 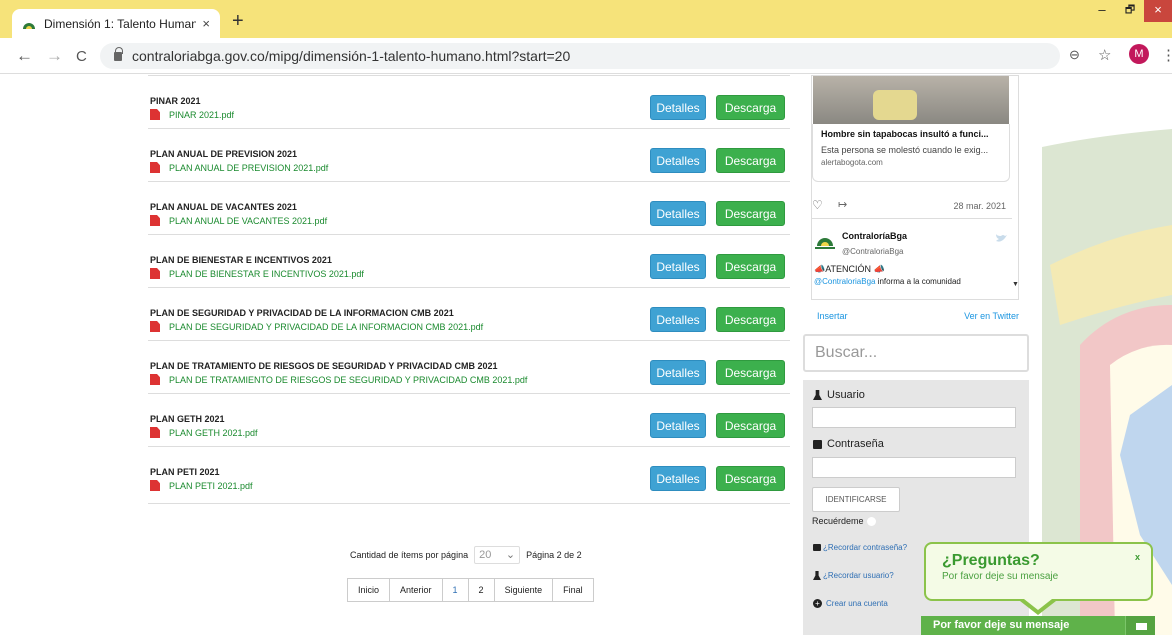 I want to click on pagination: Inicio Anterior 1 2 Siguiente Final, so click(x=470, y=590).